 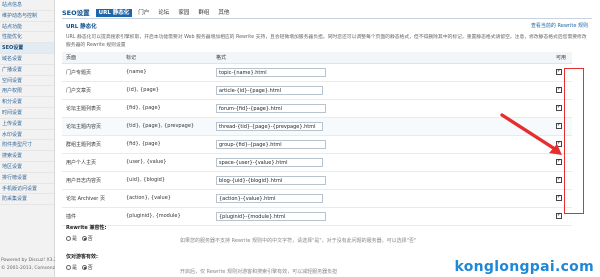 I want to click on site-watermark: konglongpai.com, so click(x=524, y=267).